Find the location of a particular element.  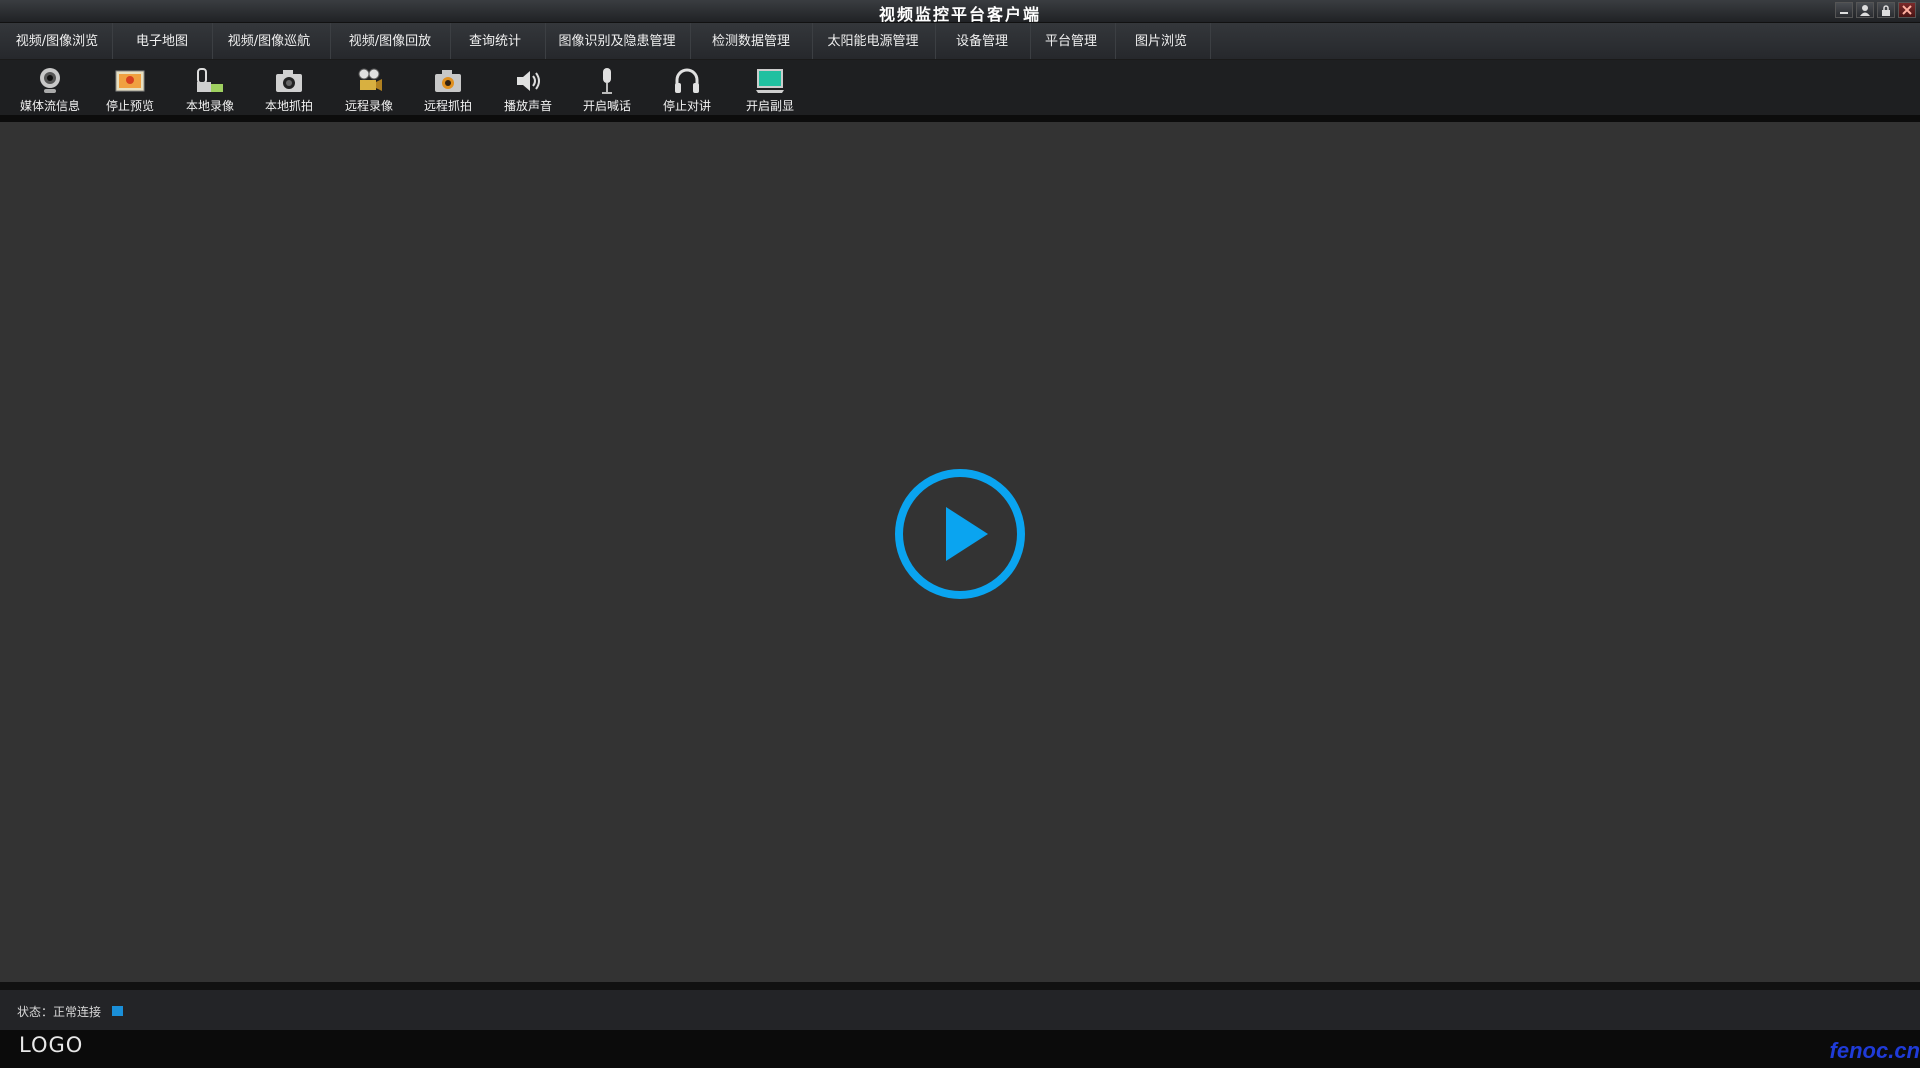

play-button-icon is located at coordinates (960, 534).